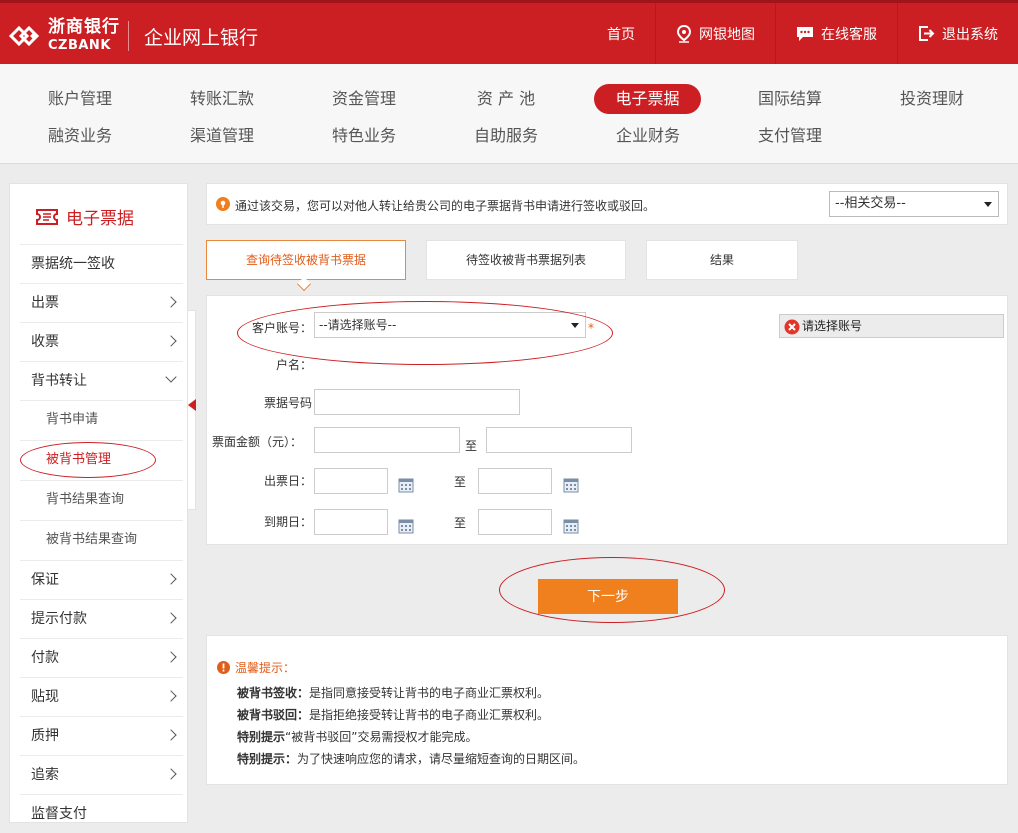  I want to click on tip-term: 特别提示：, so click(267, 759).